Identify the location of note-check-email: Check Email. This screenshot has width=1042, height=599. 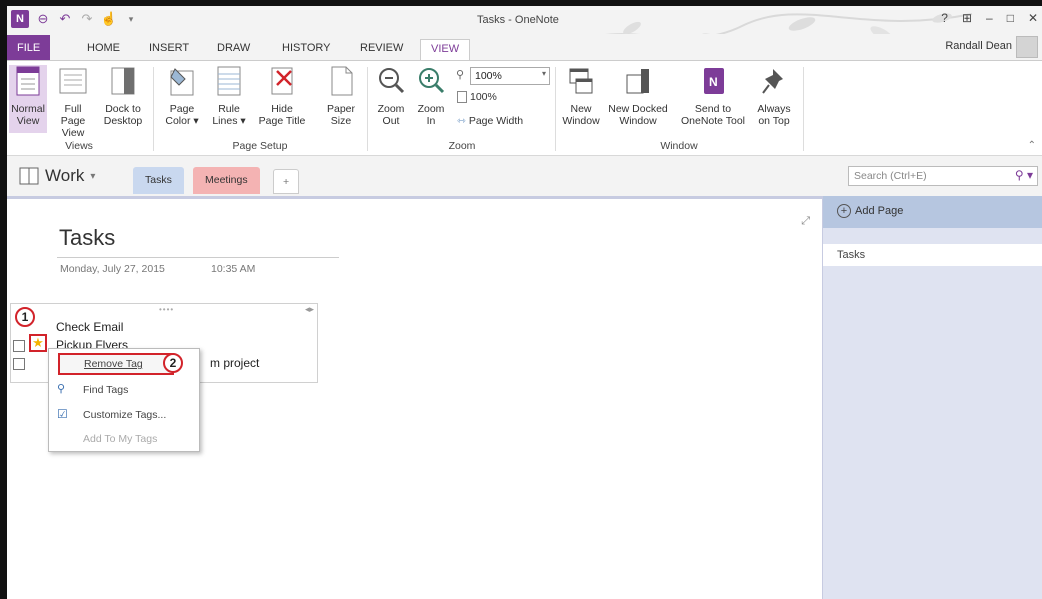
(89, 327).